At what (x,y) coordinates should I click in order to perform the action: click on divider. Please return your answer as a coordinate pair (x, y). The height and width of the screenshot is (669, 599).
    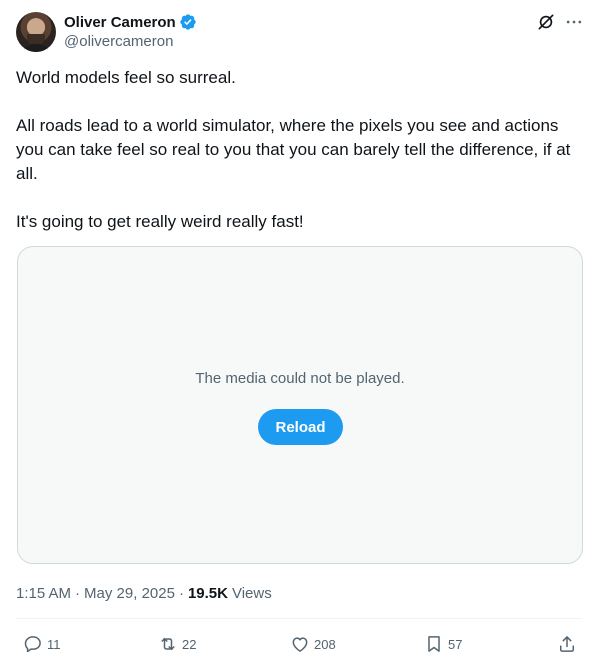
    Looking at the image, I should click on (299, 618).